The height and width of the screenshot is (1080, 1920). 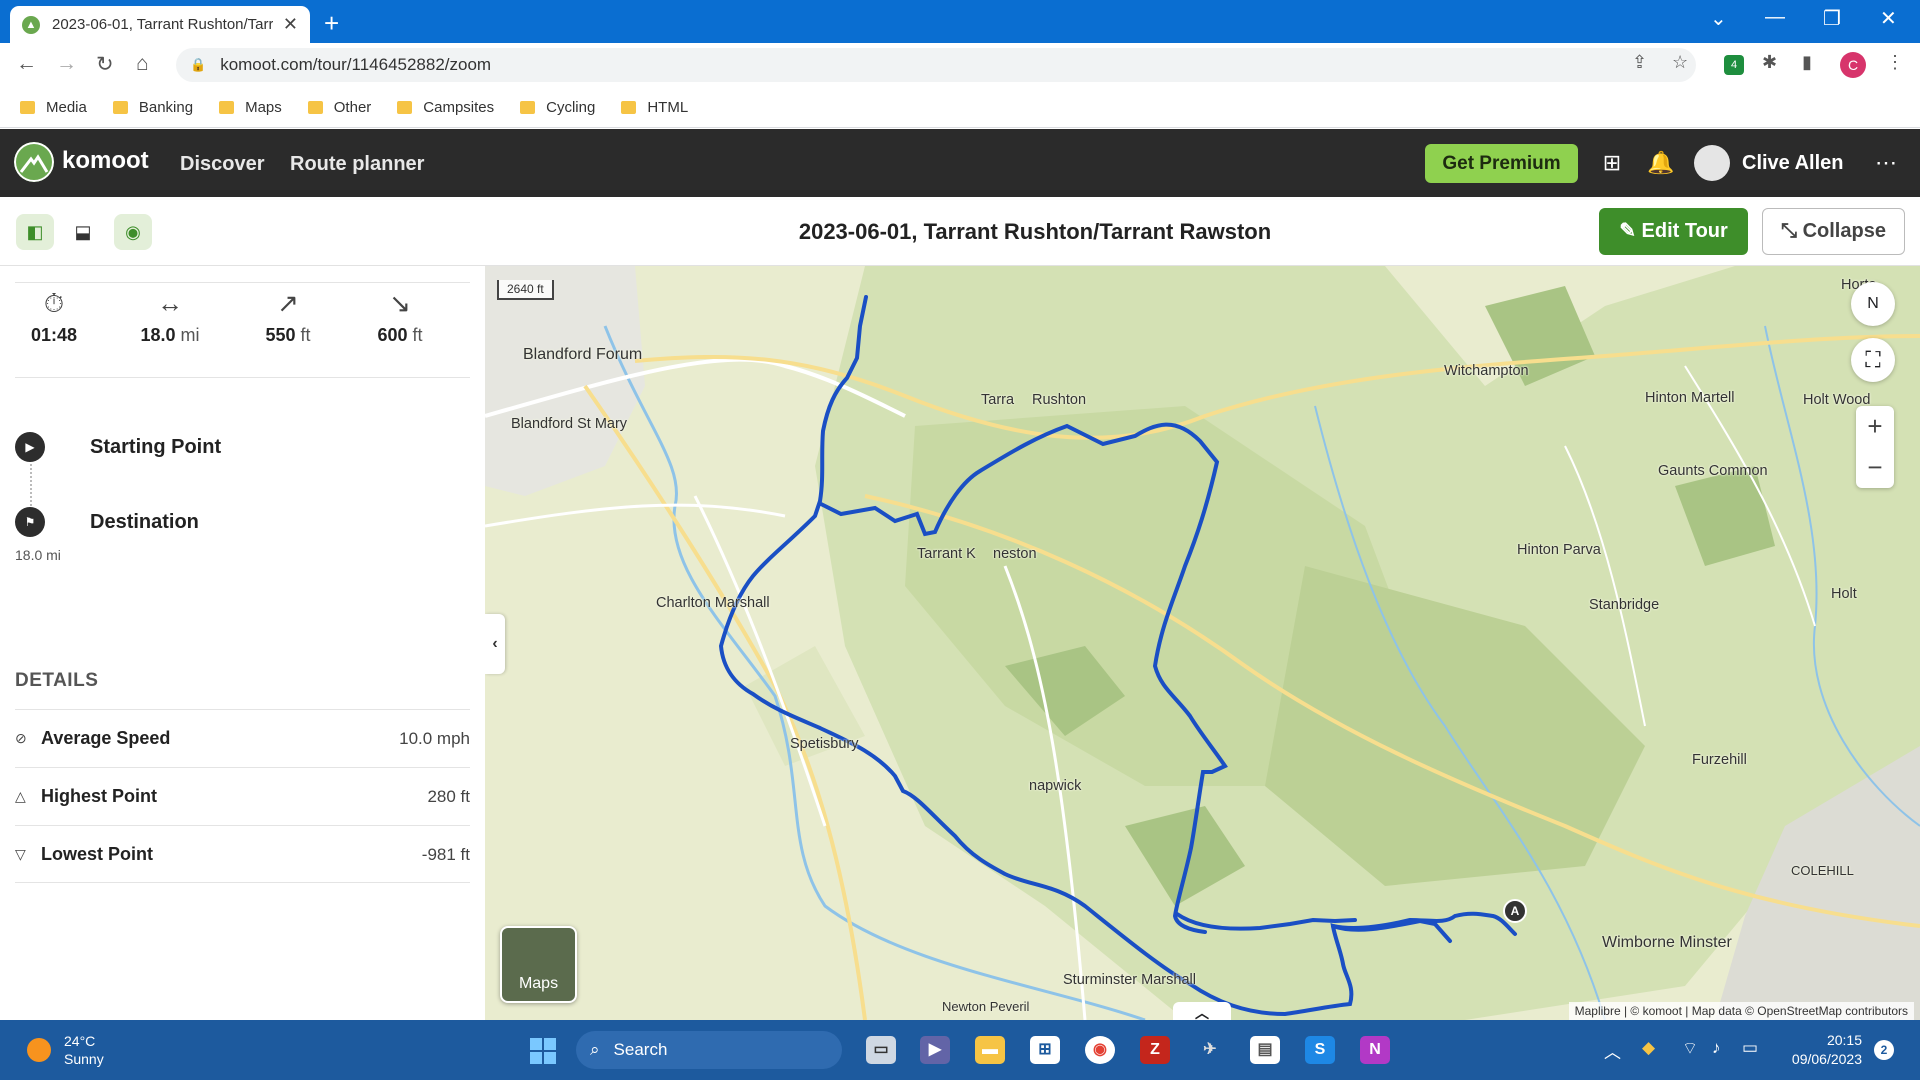 I want to click on notifications-bell-icon: 🔔, so click(x=1661, y=163).